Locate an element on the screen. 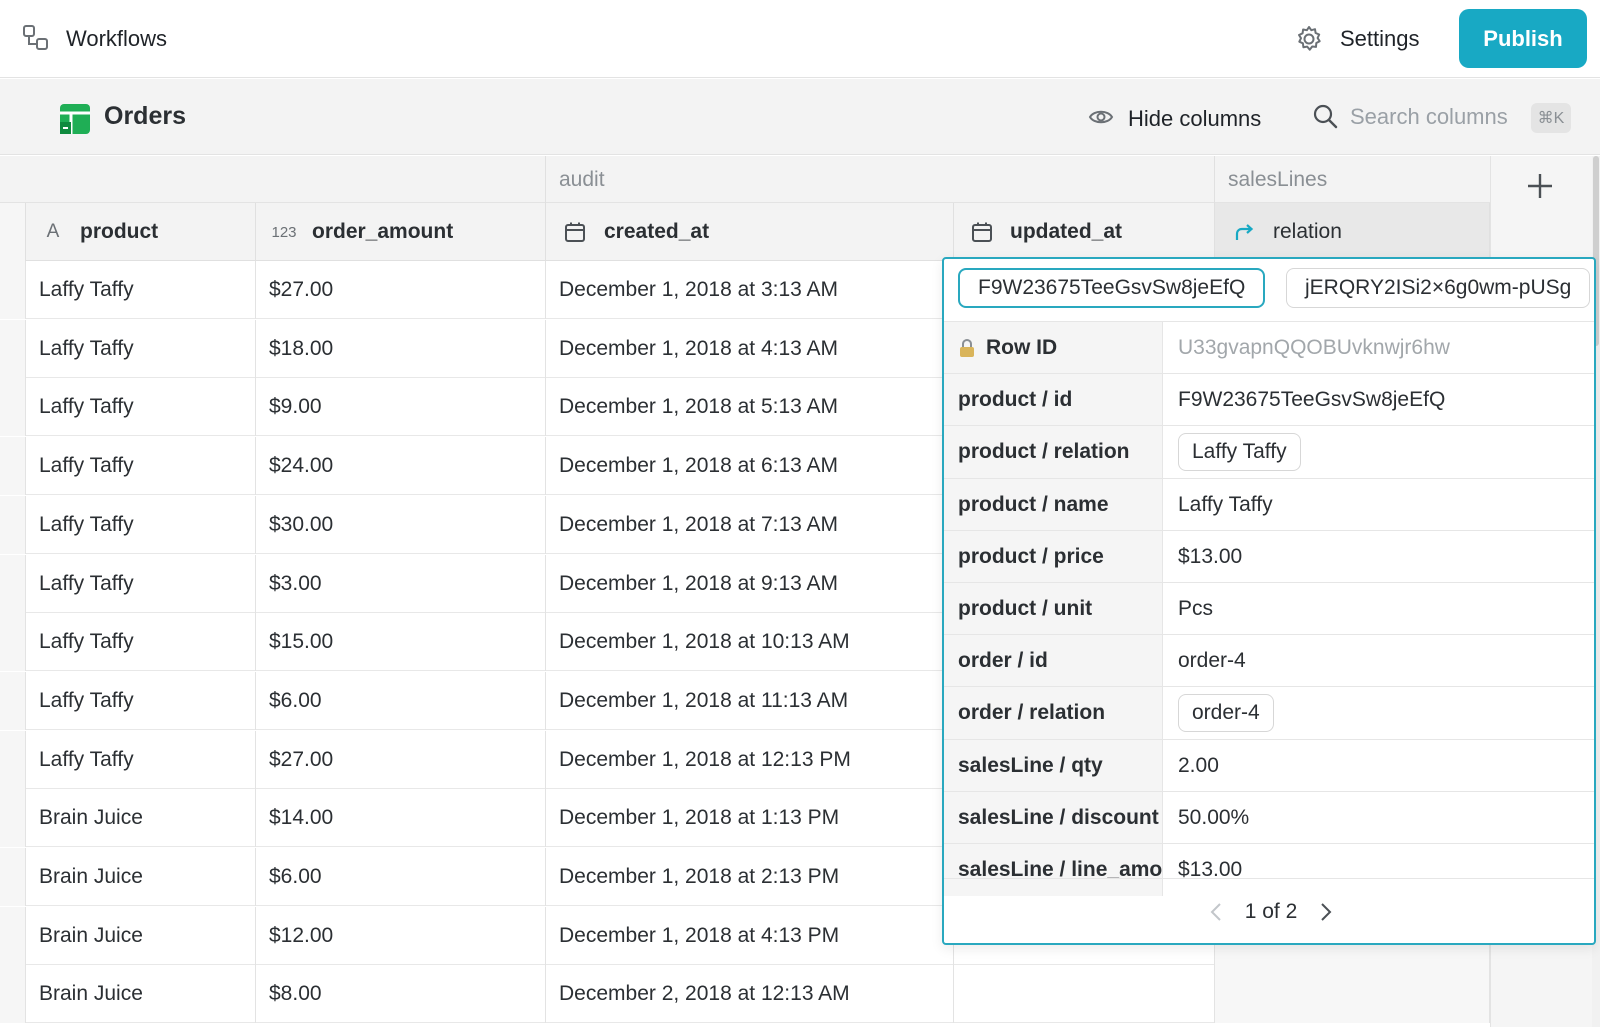  record-field-row: product / unit Pcs is located at coordinates (1269, 608).